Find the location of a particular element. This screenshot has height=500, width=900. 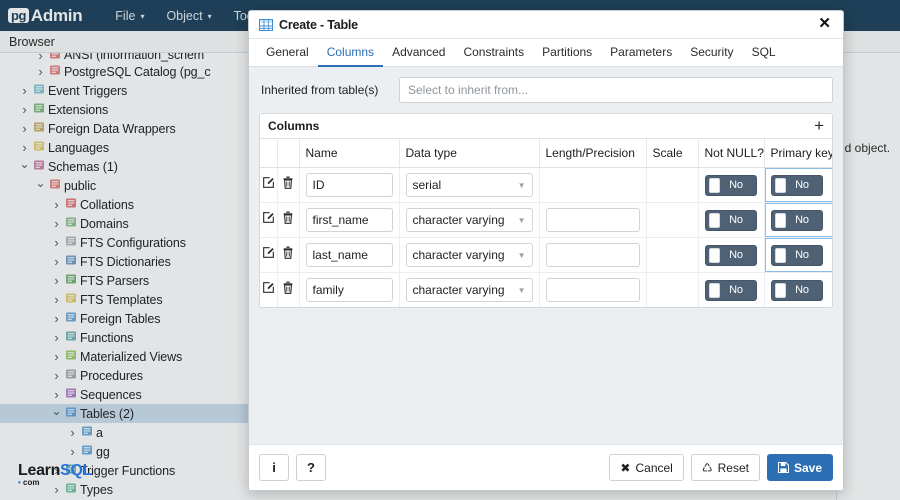

tab-sql: SQL is located at coordinates (764, 53).